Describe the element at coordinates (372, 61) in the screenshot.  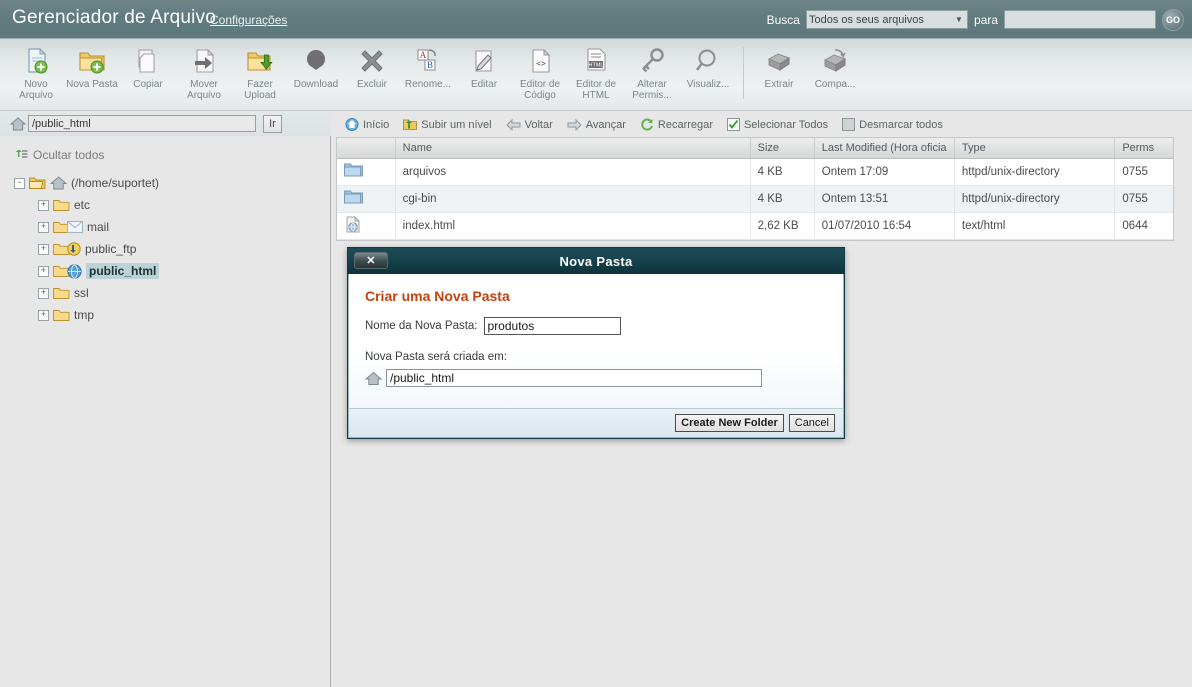
I see `delete-icon` at that location.